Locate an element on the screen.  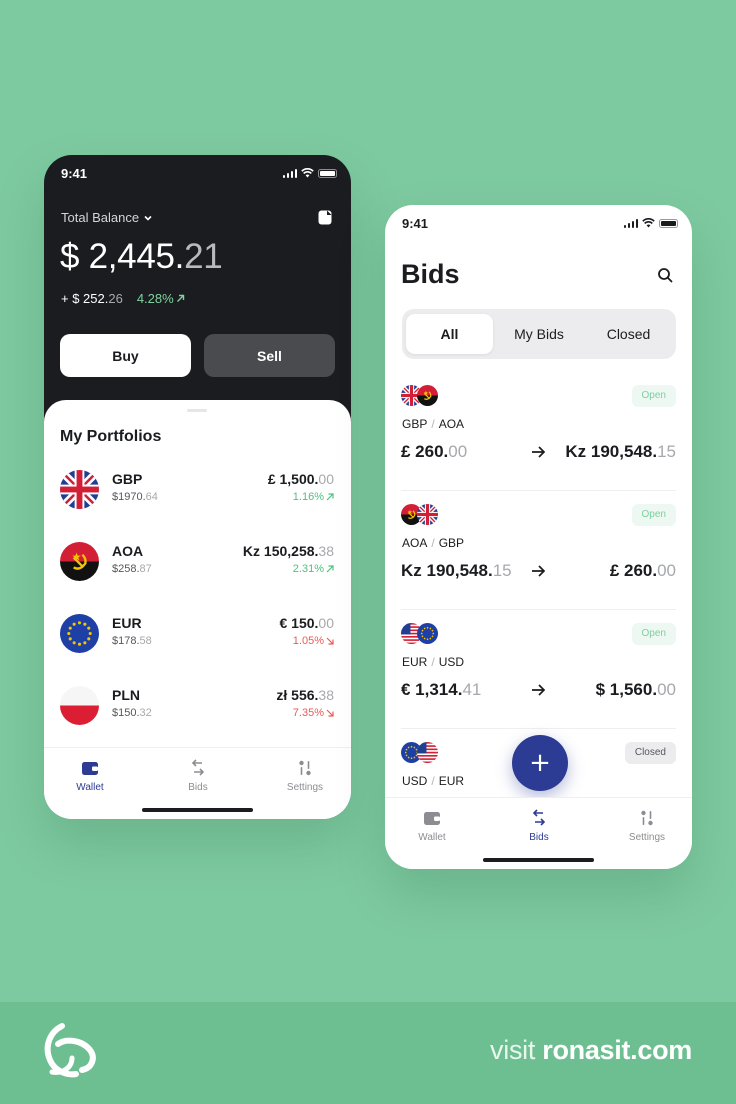
currency-code: PLN is located at coordinates (126, 695).